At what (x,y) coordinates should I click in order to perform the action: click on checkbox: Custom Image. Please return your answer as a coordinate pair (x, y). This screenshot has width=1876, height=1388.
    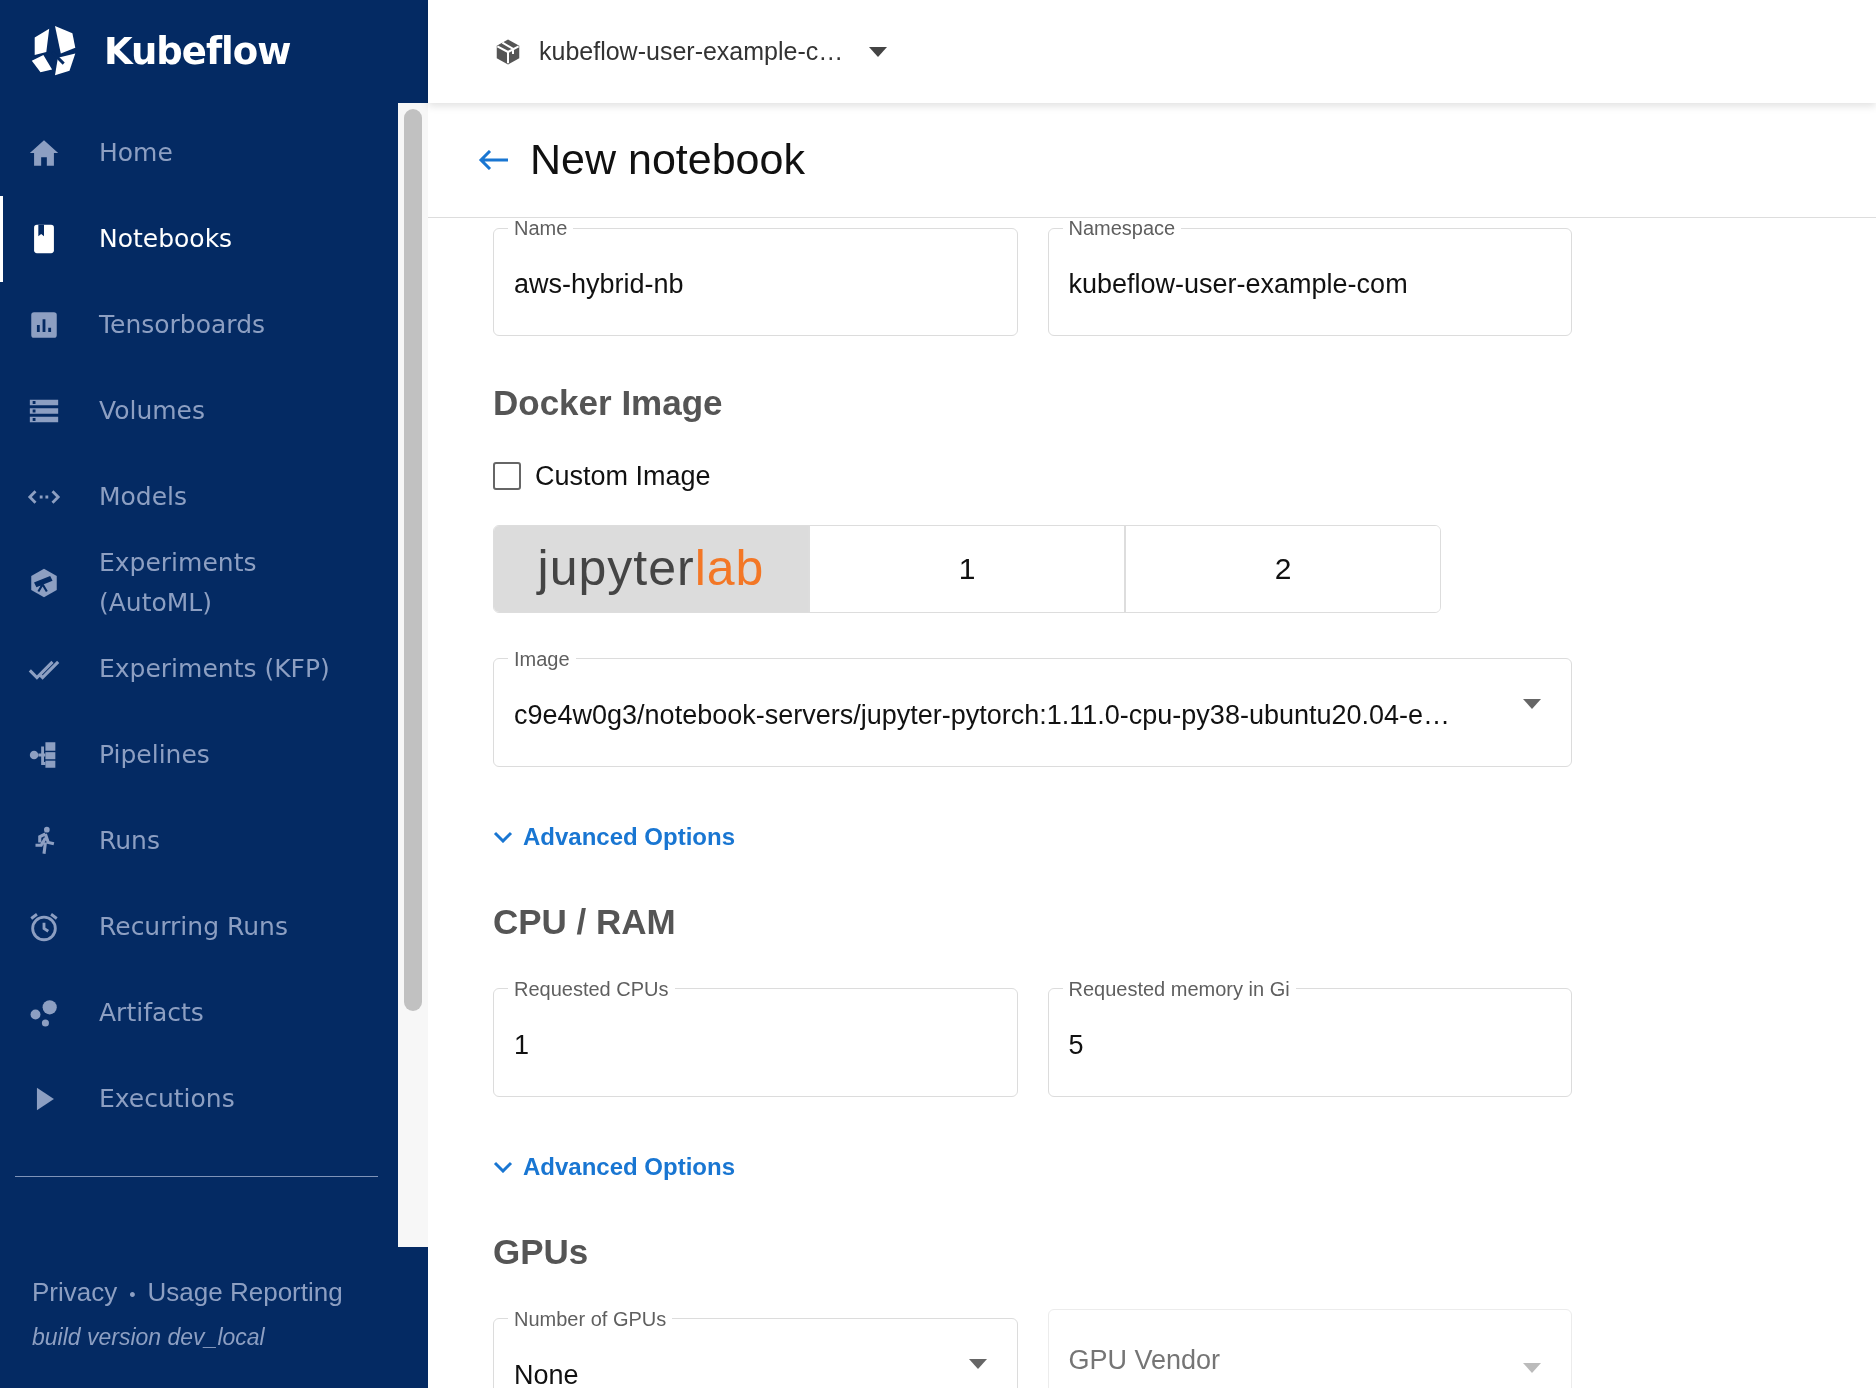
    Looking at the image, I should click on (1184, 476).